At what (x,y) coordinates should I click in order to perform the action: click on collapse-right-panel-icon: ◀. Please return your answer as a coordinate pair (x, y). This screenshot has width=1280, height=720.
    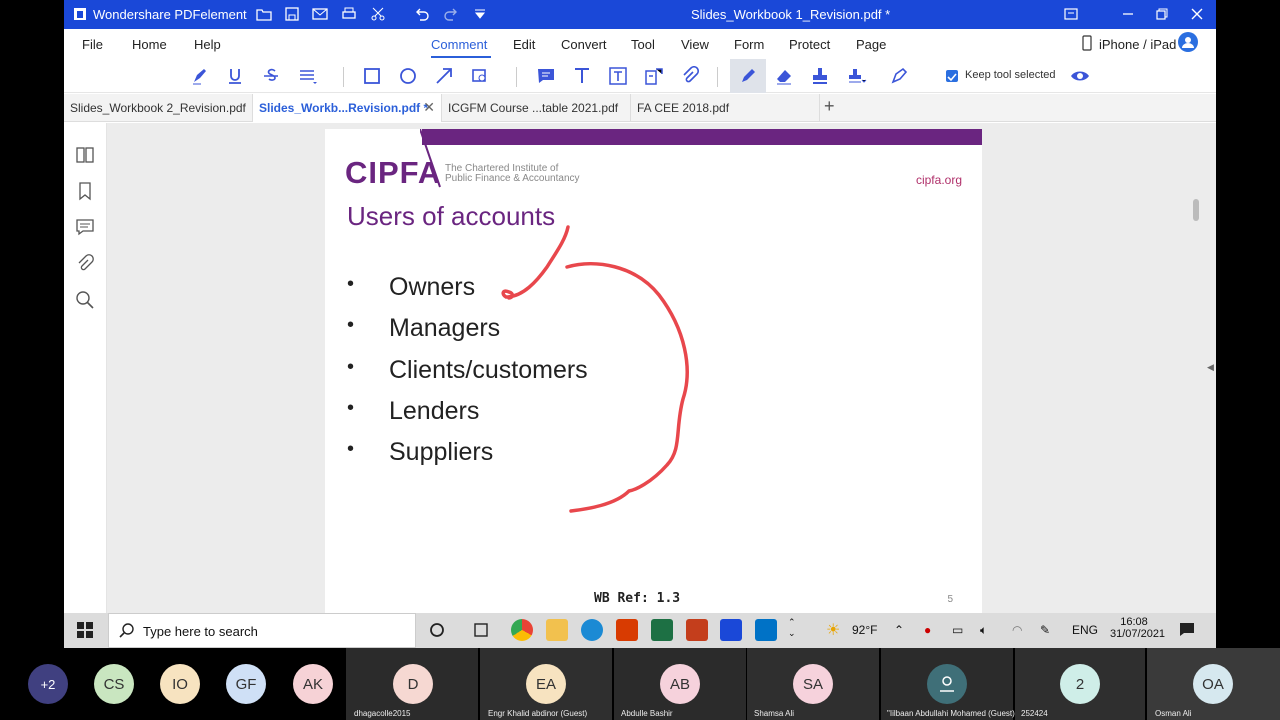
    Looking at the image, I should click on (1210, 367).